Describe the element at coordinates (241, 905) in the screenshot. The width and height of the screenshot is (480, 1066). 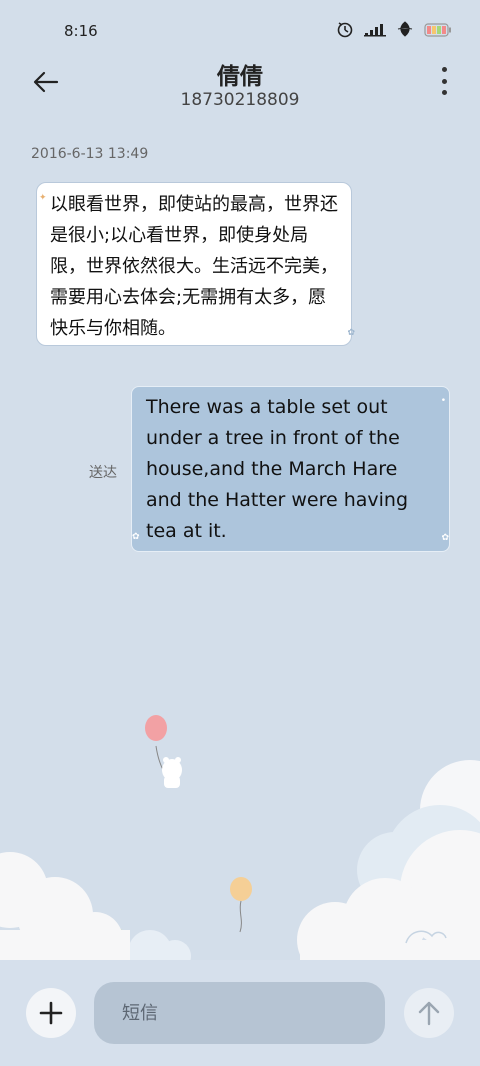
I see `balloon-icon` at that location.